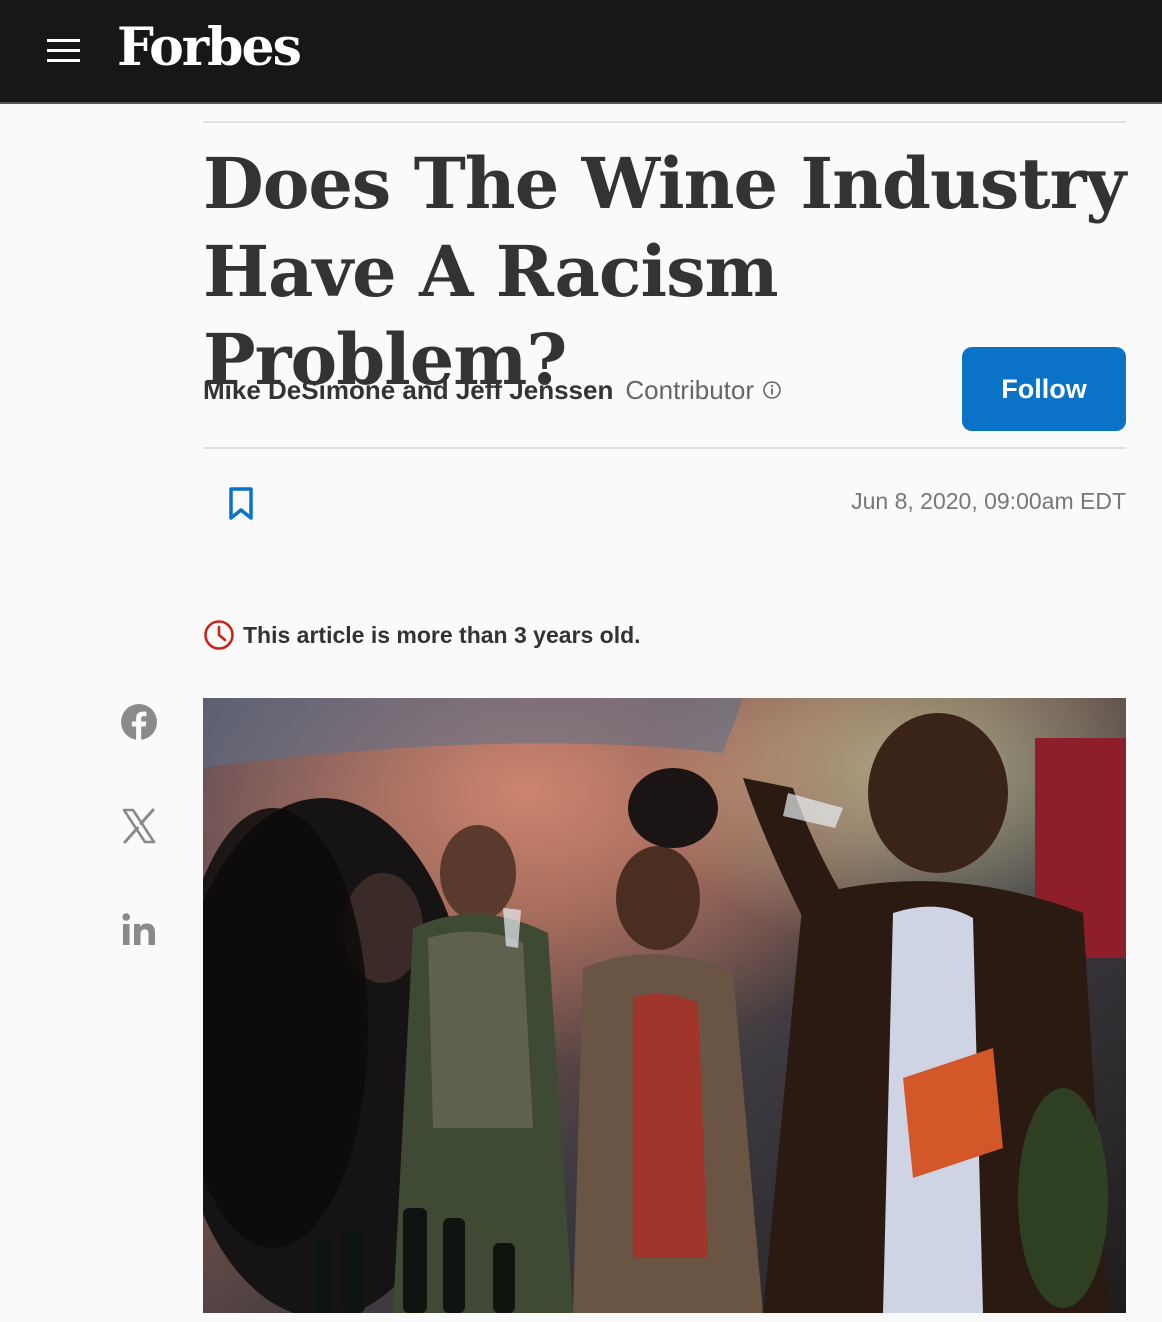 Image resolution: width=1162 pixels, height=1322 pixels. I want to click on forbes-logo: Forbes, so click(209, 48).